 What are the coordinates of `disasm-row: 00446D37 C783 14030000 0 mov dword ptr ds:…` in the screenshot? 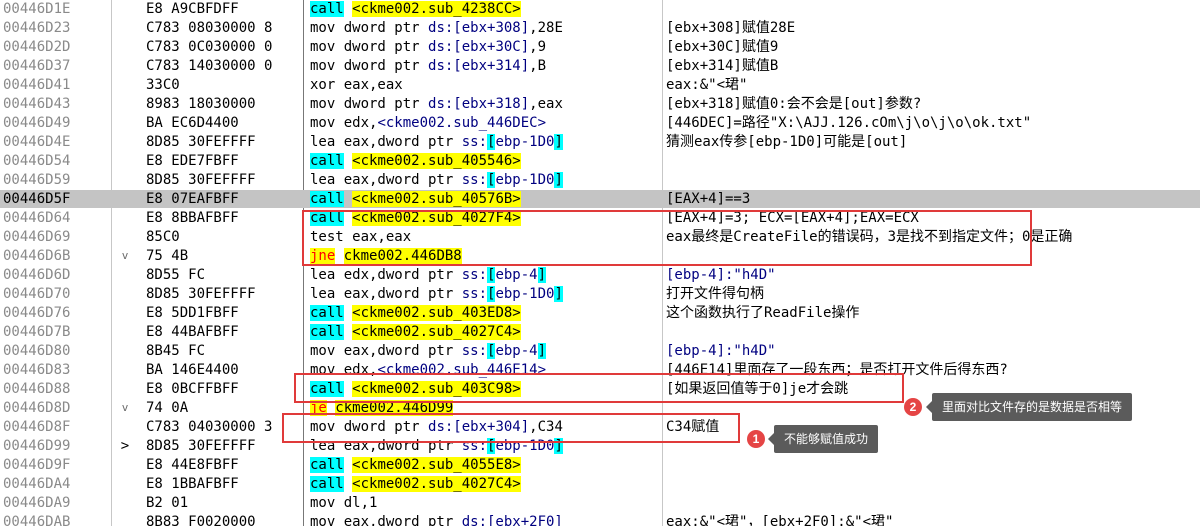 It's located at (600, 66).